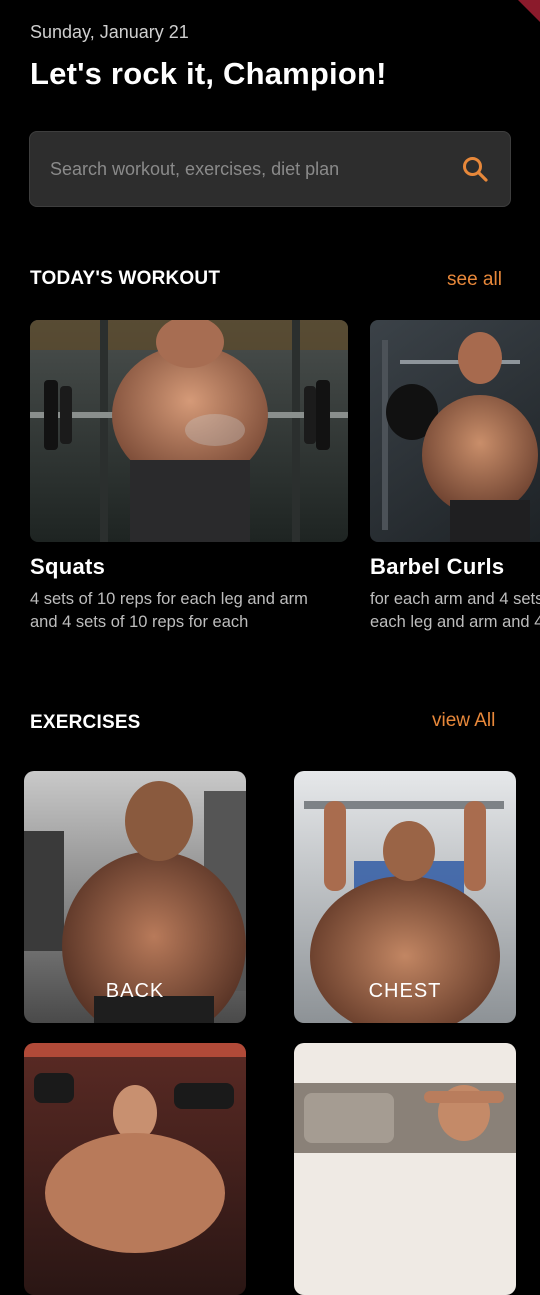 This screenshot has width=540, height=1295. Describe the element at coordinates (254, 169) in the screenshot. I see `search-input` at that location.